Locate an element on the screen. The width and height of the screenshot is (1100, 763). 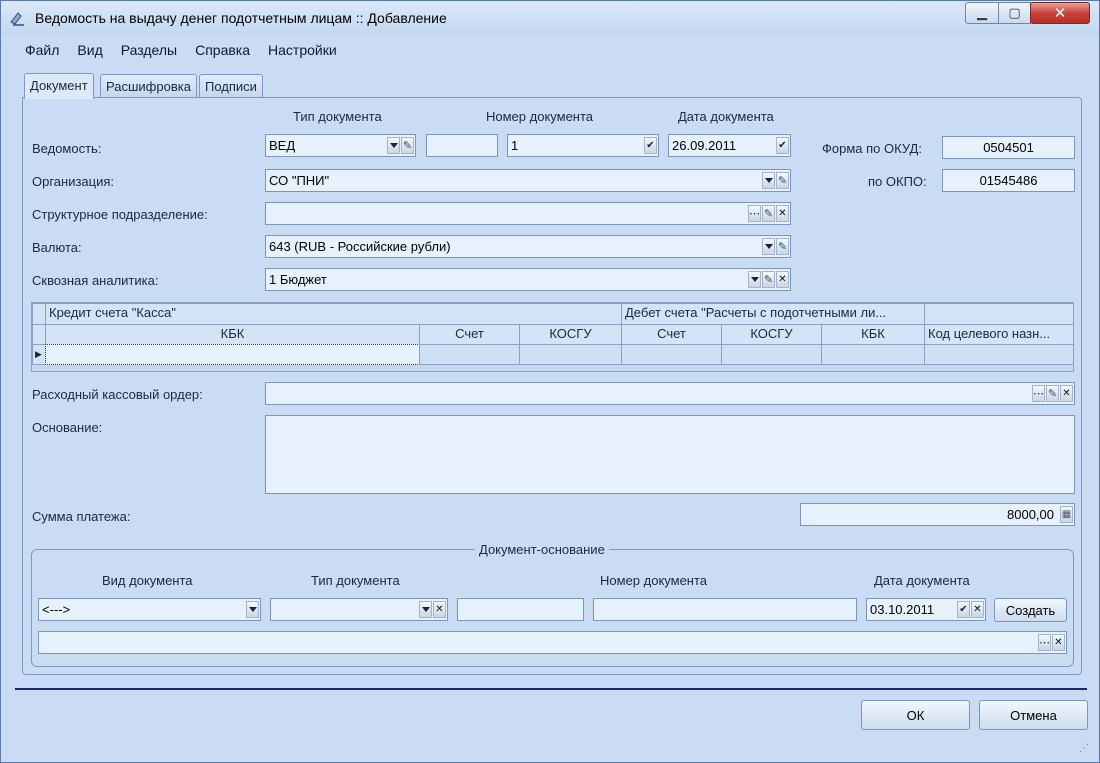
resize-grip-icon: ⋰ is located at coordinates (1084, 748).